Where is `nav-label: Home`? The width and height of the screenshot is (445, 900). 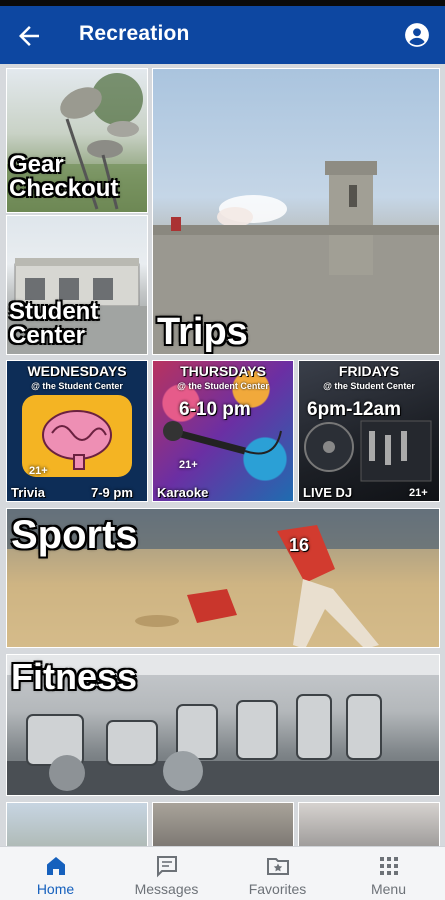
nav-label: Home is located at coordinates (55, 889).